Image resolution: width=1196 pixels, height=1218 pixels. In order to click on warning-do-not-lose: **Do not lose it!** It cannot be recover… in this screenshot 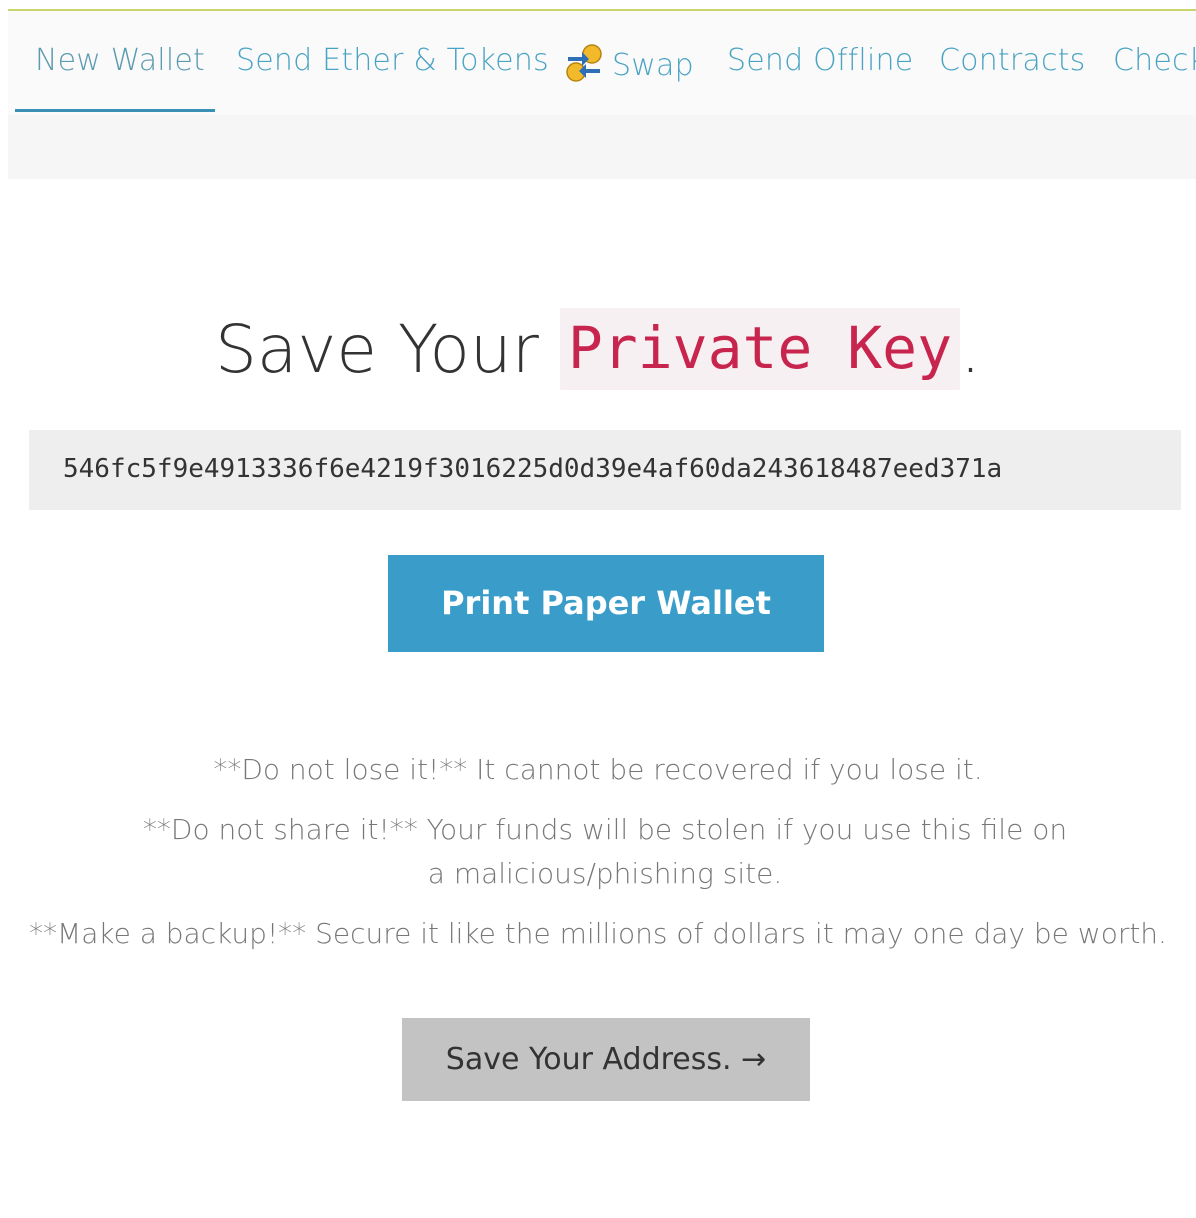, I will do `click(598, 769)`.